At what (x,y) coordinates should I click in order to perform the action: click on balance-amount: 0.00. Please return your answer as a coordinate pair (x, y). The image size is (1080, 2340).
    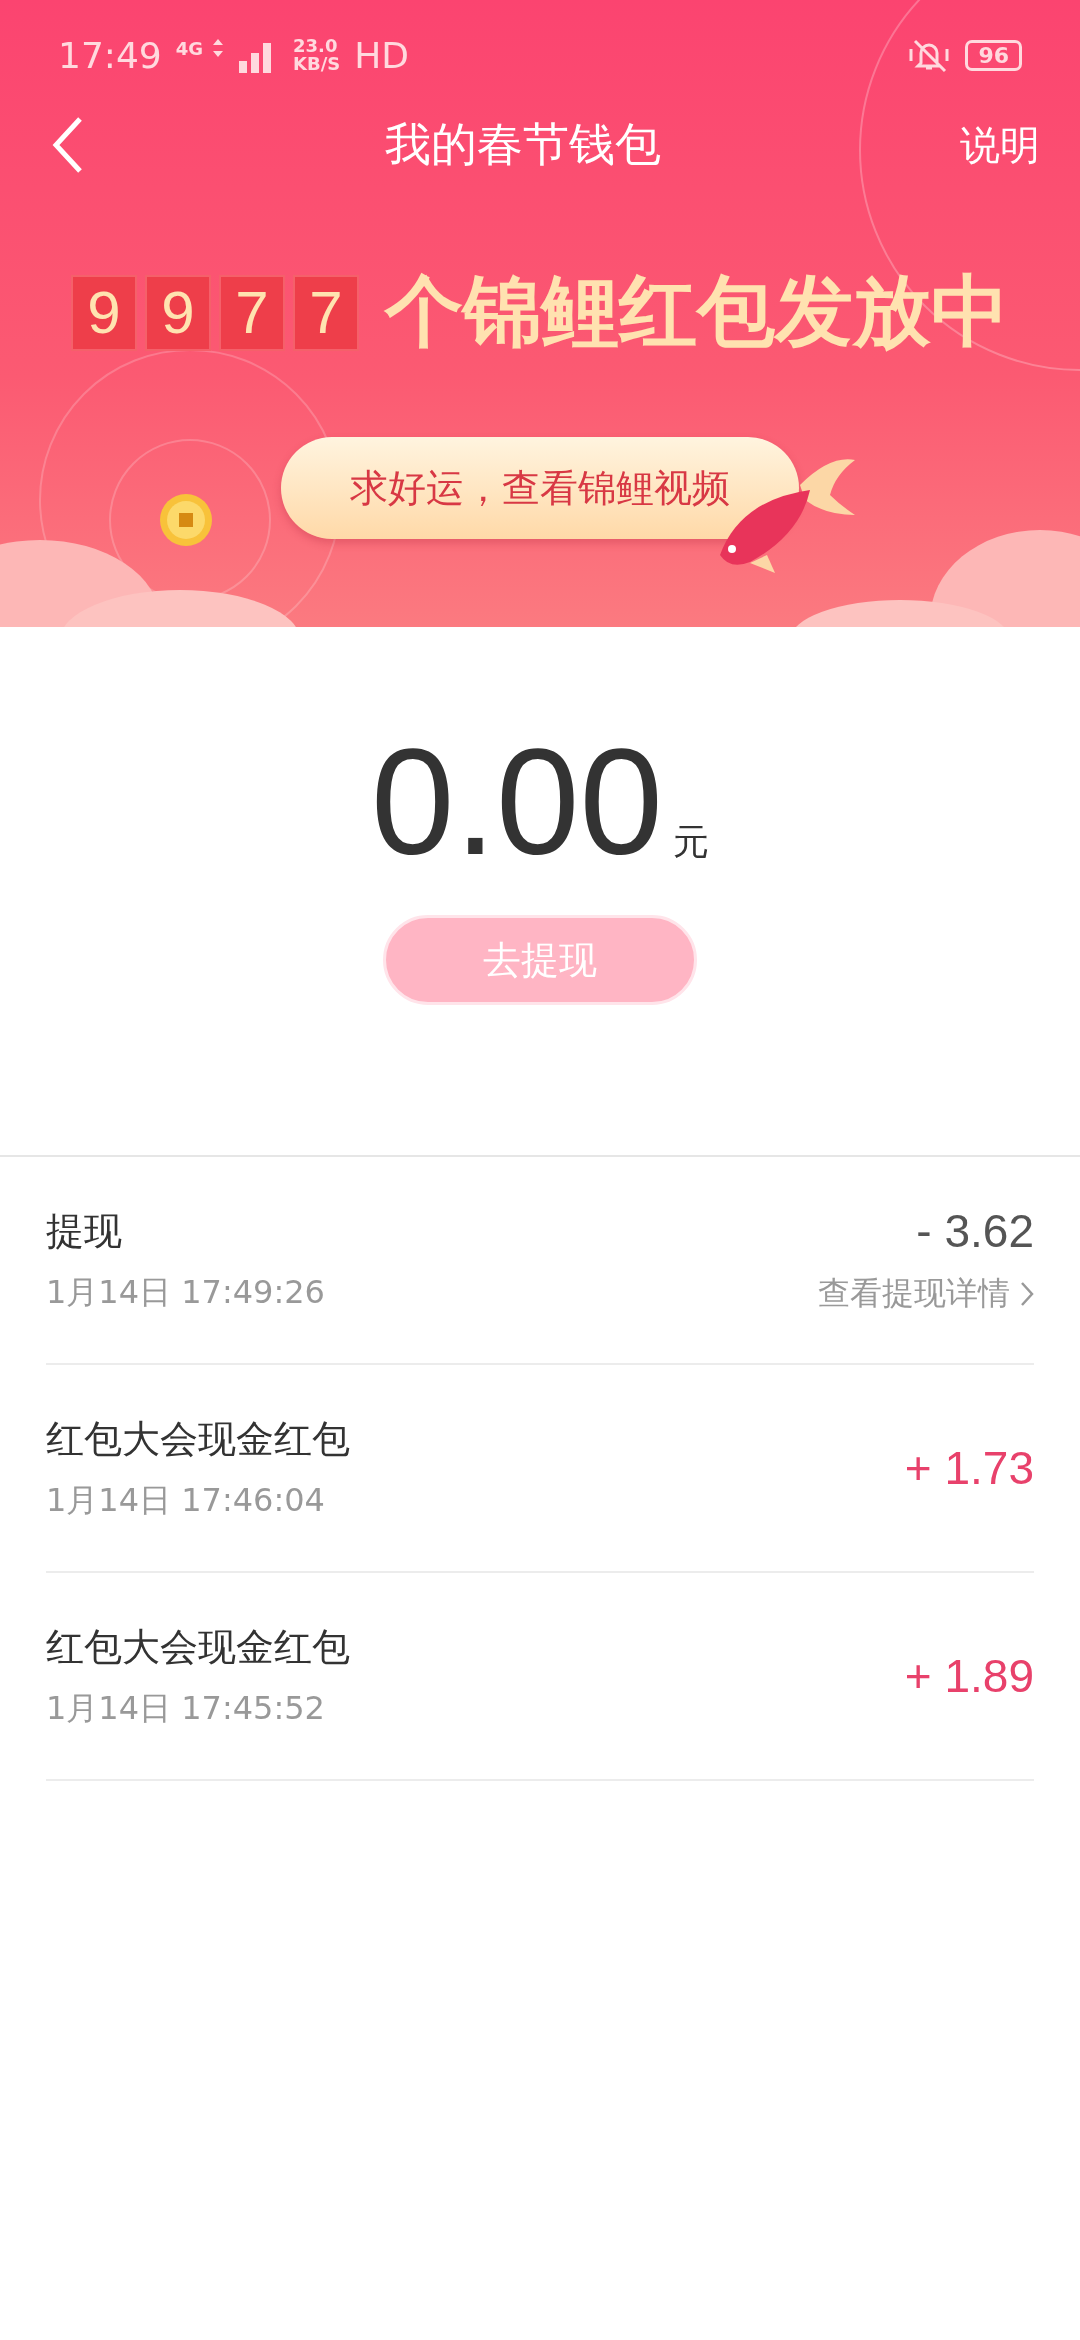
    Looking at the image, I should click on (517, 802).